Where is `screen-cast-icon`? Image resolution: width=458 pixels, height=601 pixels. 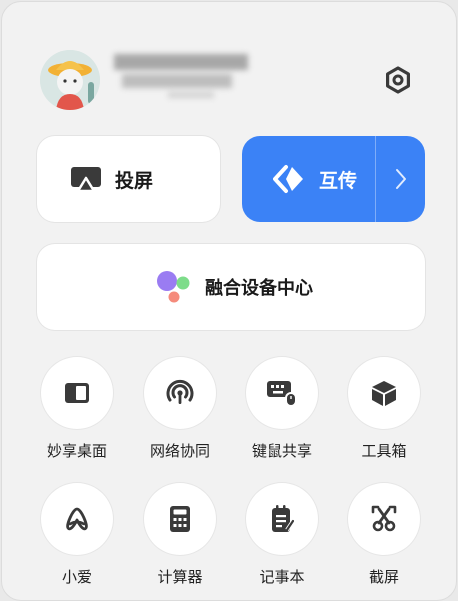 screen-cast-icon is located at coordinates (86, 179).